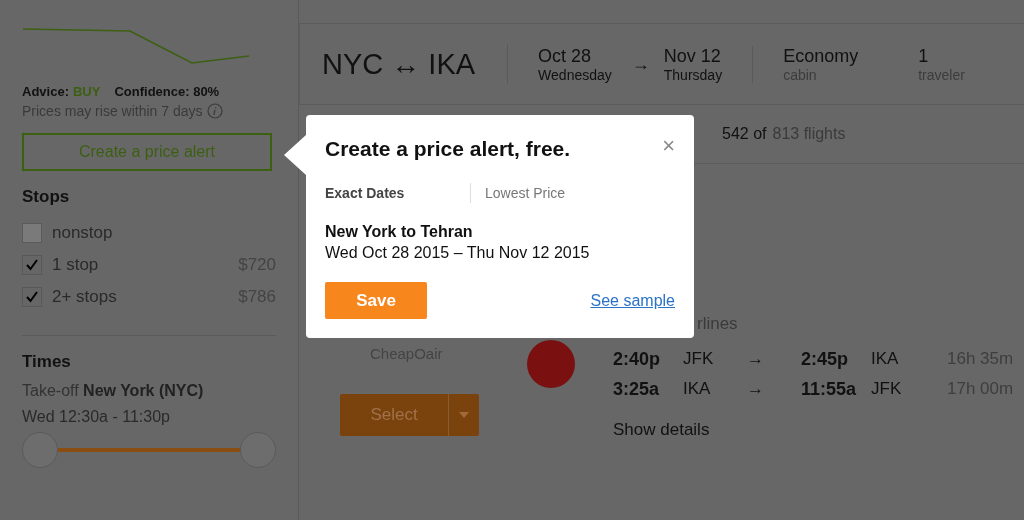 The height and width of the screenshot is (520, 1024). I want to click on departure-day: Wednesday, so click(575, 74).